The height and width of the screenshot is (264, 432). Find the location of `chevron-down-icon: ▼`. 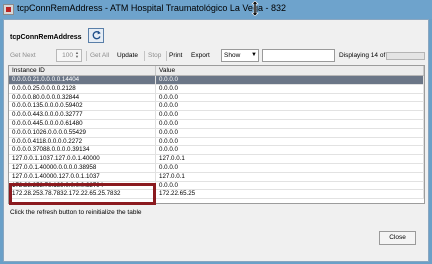

chevron-down-icon: ▼ is located at coordinates (254, 55).